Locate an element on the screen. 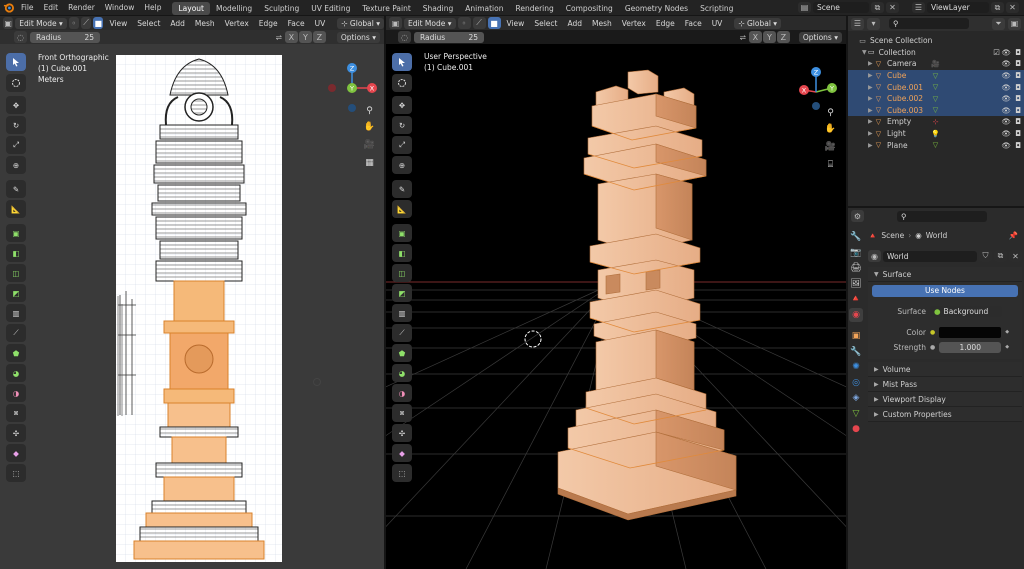  tab-sculpting: Sculpting is located at coordinates (281, 8).